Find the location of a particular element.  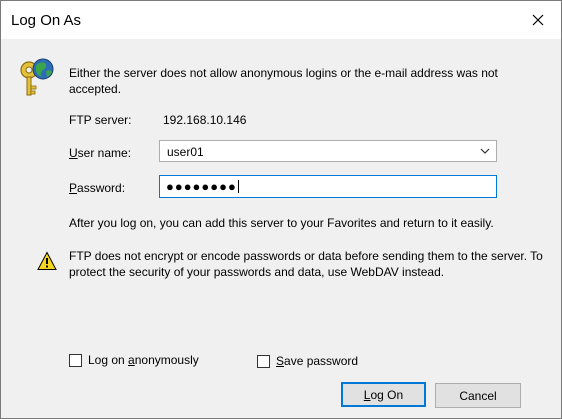

anonymous-option: Log on anonymously is located at coordinates (134, 360).